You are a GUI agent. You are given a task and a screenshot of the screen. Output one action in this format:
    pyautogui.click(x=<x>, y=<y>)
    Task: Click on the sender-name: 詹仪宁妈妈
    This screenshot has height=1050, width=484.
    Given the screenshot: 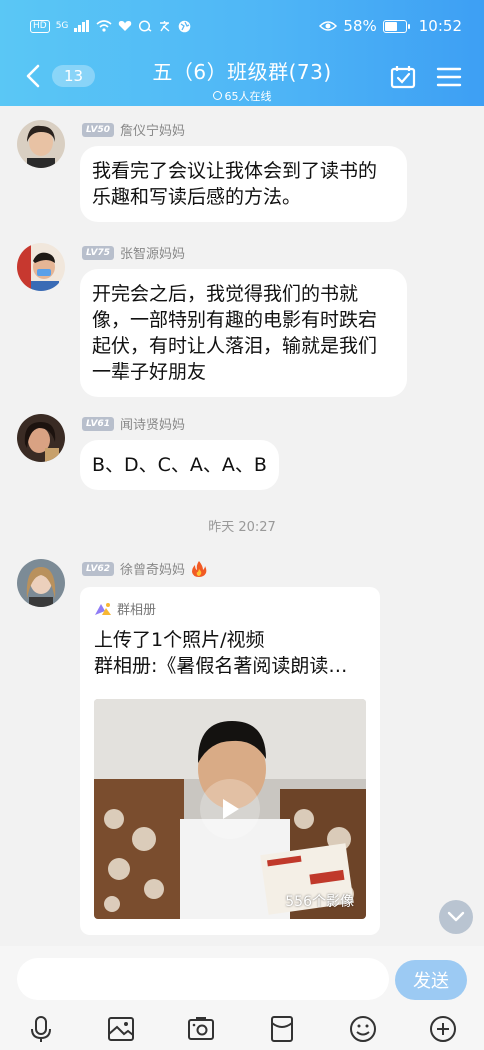 What is the action you would take?
    pyautogui.click(x=153, y=131)
    